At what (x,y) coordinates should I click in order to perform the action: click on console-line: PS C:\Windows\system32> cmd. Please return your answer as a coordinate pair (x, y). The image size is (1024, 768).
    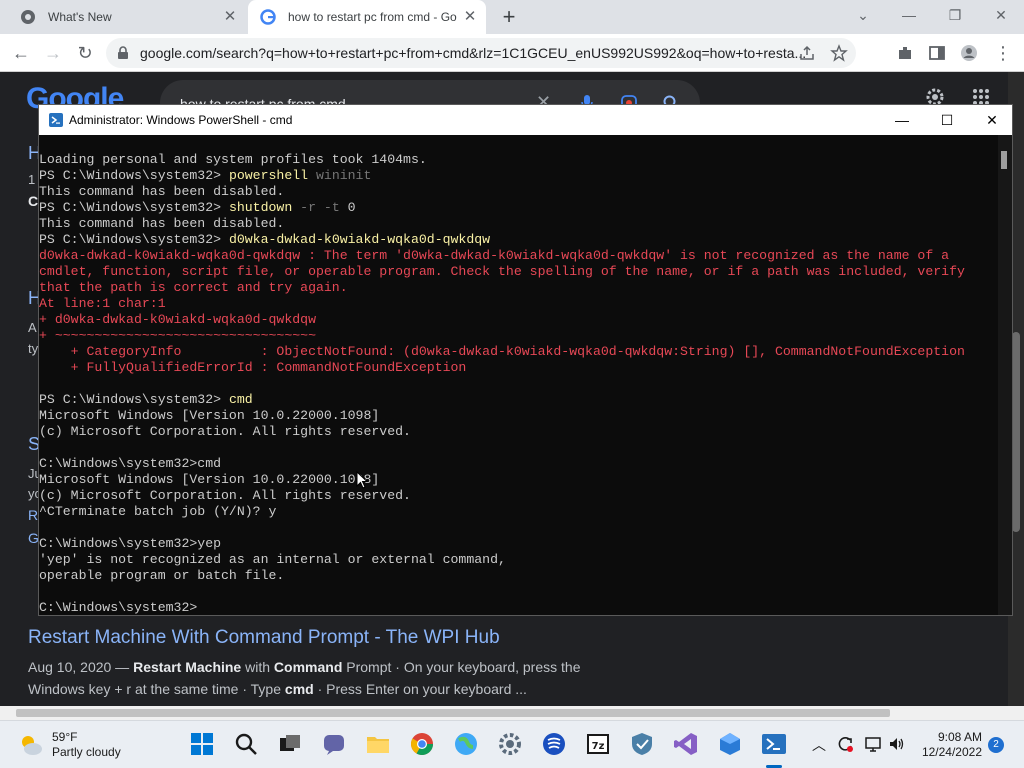
    Looking at the image, I should click on (518, 400).